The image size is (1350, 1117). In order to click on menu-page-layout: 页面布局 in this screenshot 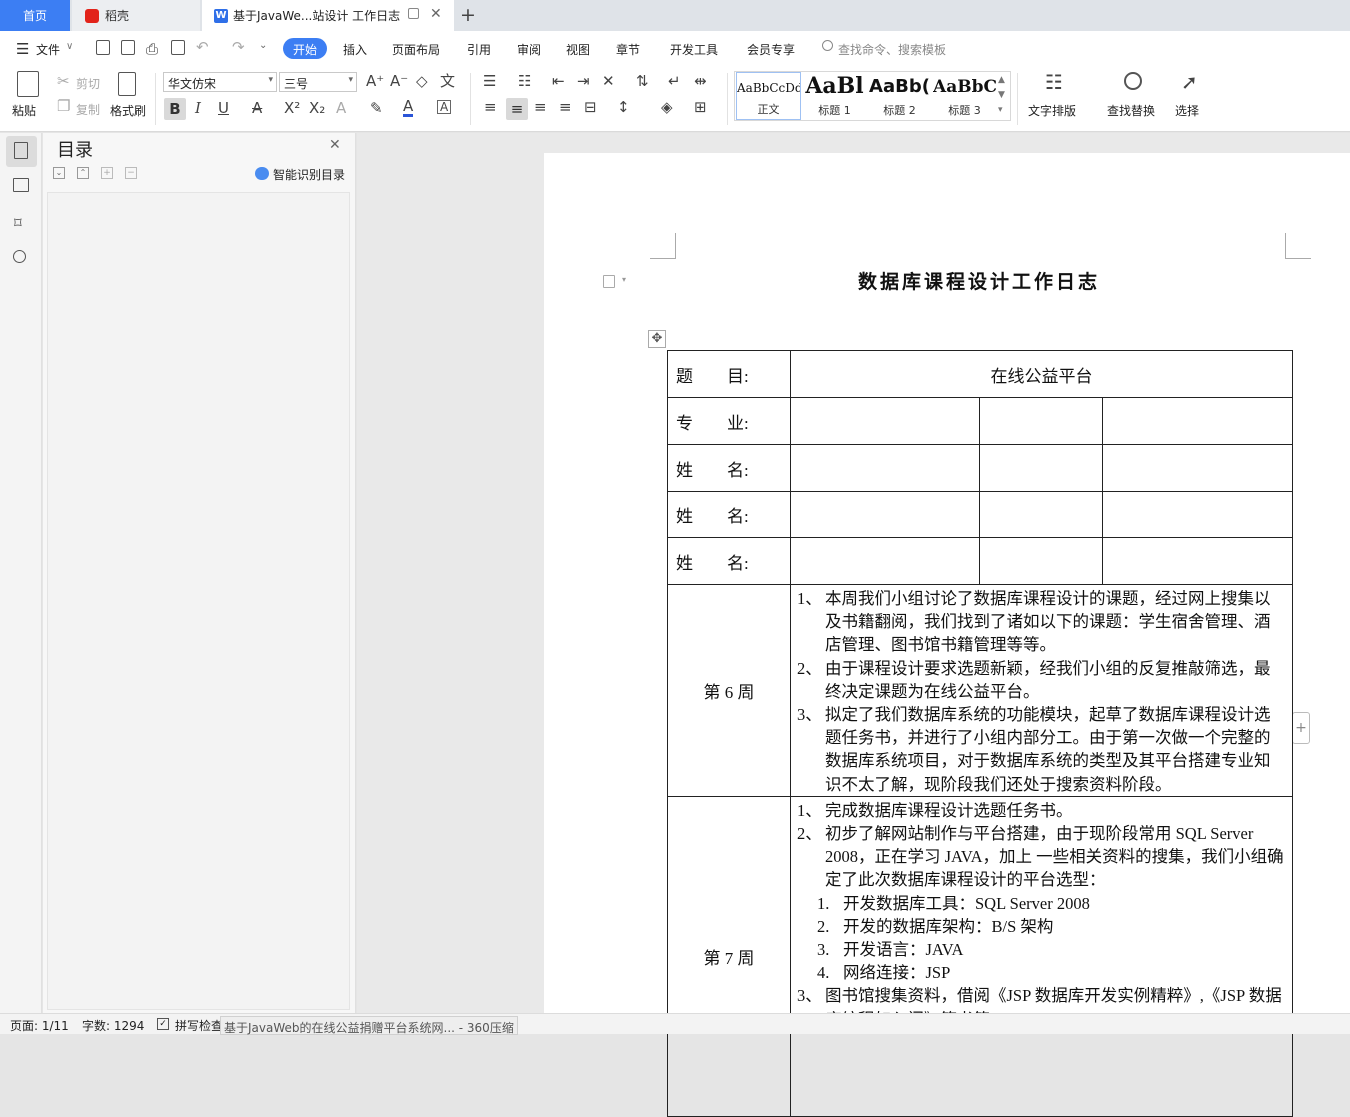, I will do `click(416, 49)`.